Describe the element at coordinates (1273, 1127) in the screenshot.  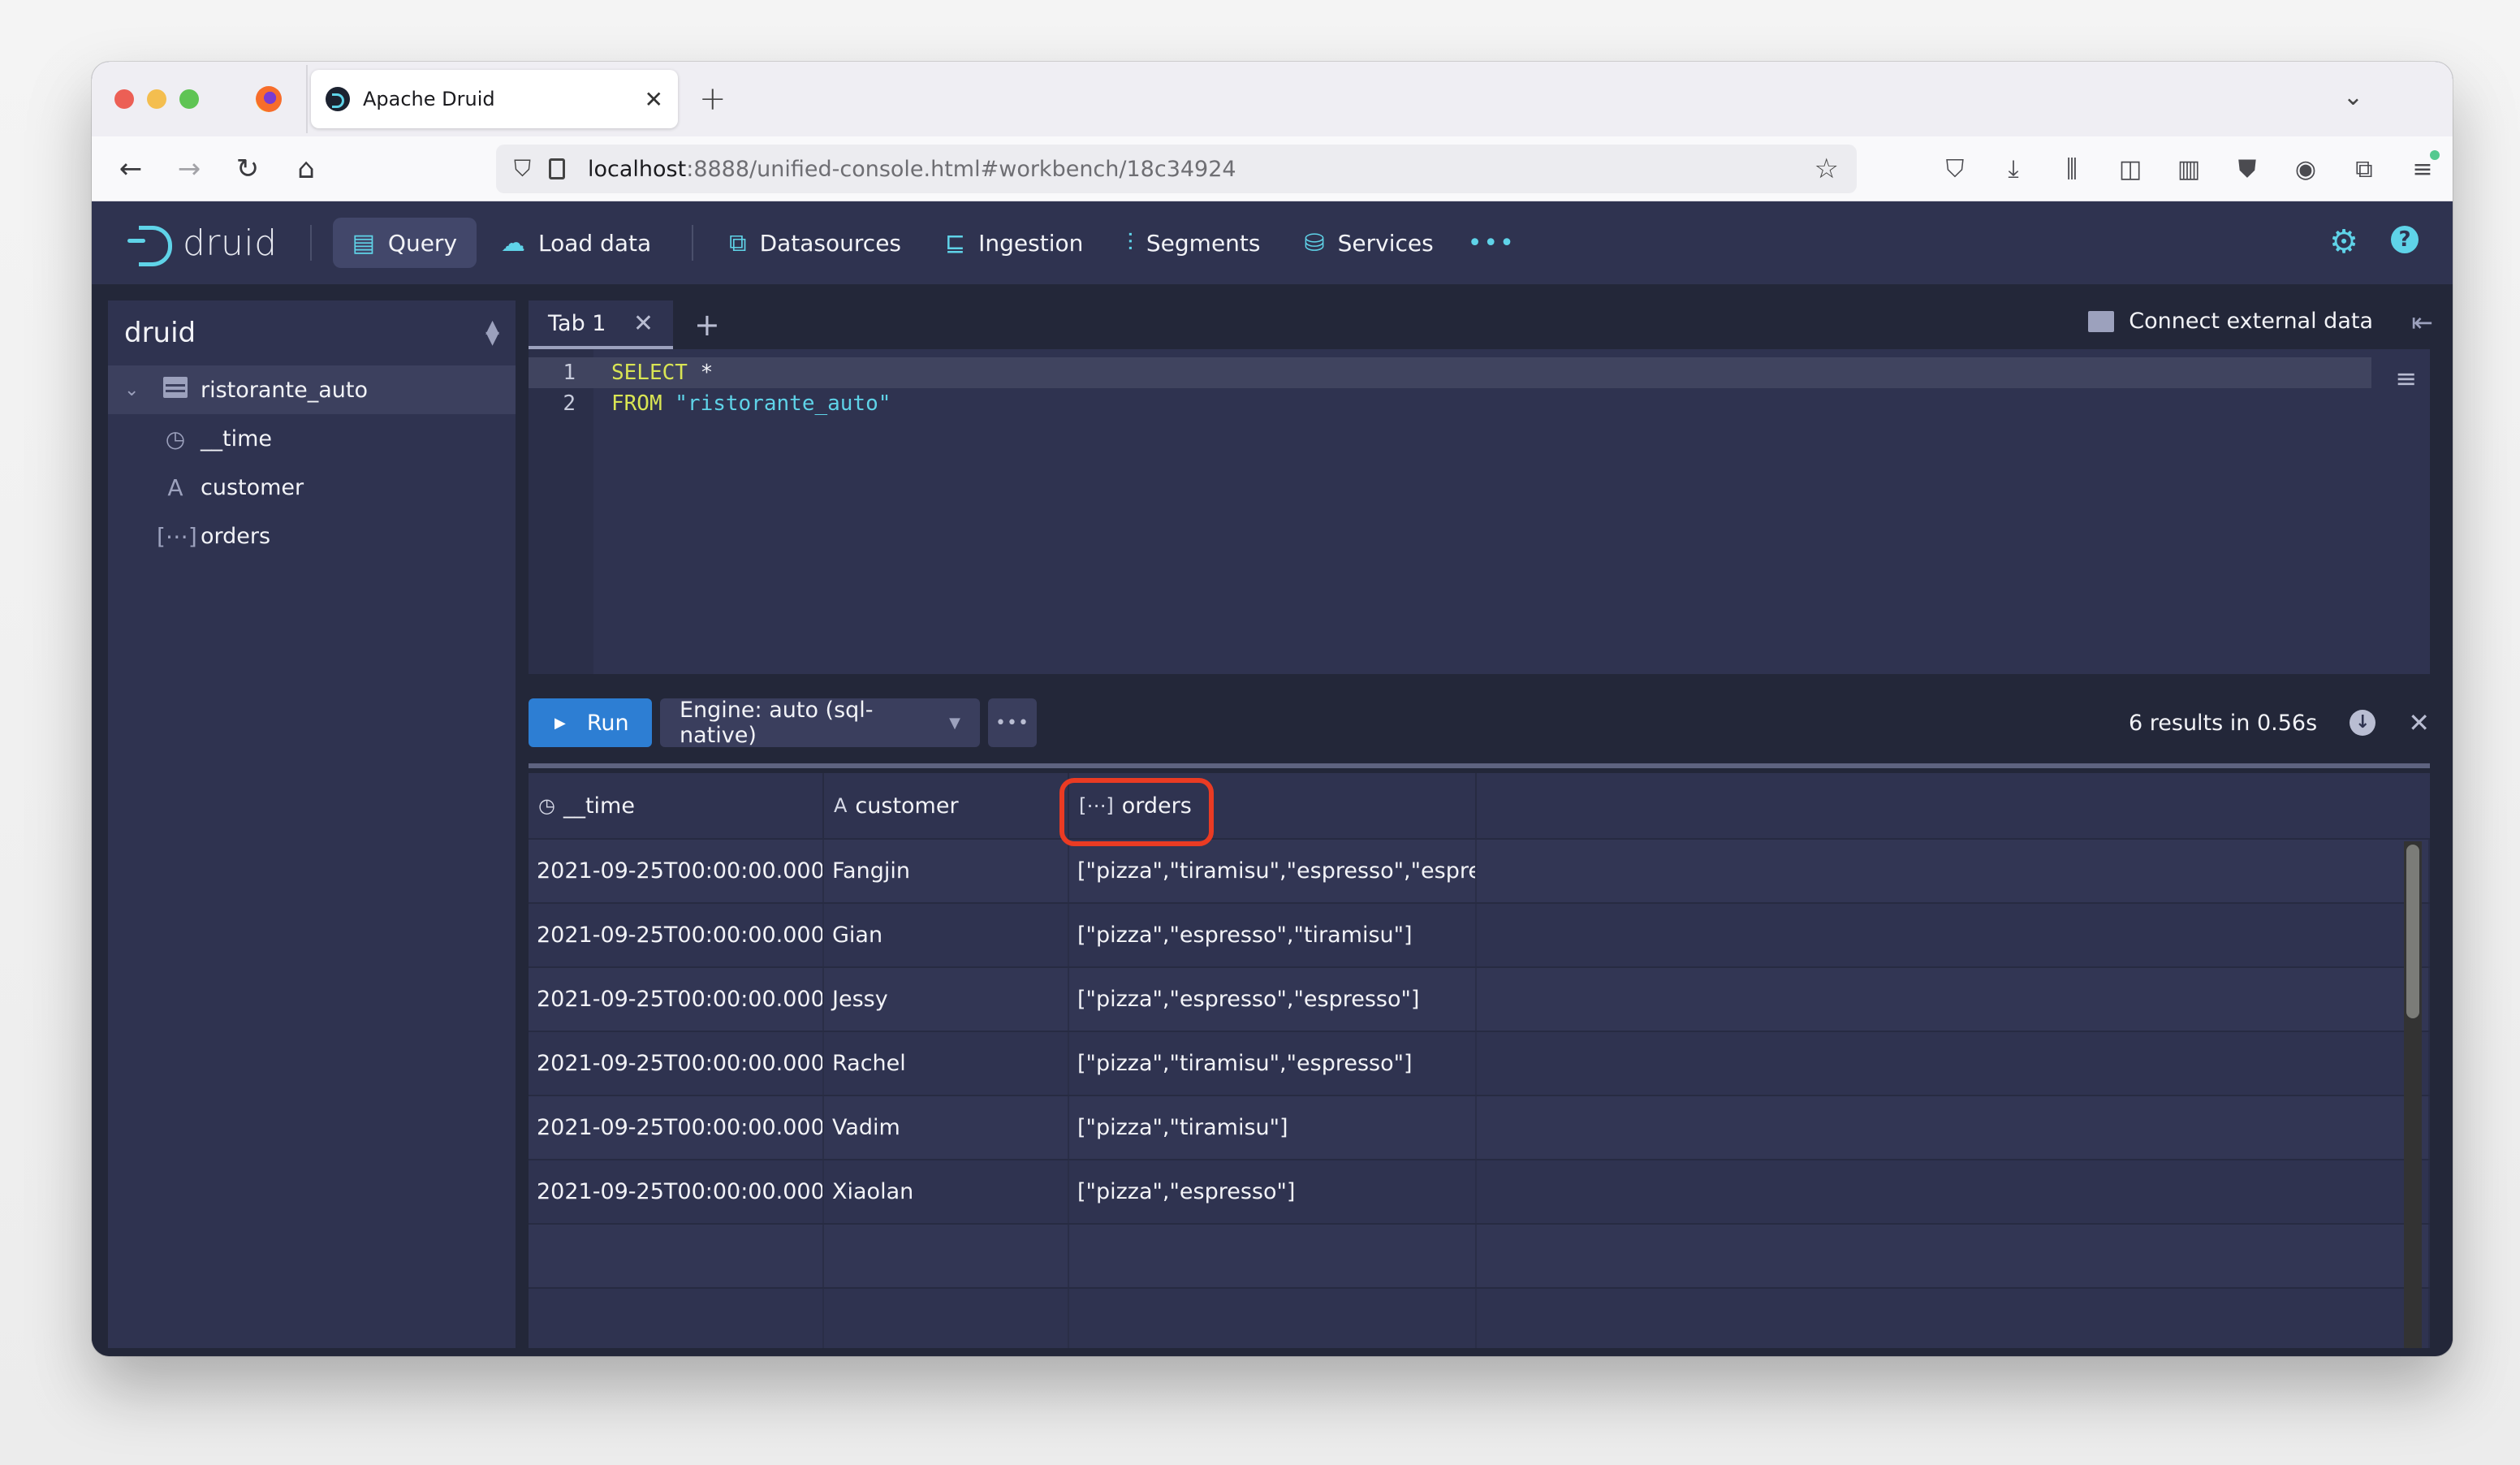
I see `cell-orders: ["pizza","tiramisu"]` at that location.